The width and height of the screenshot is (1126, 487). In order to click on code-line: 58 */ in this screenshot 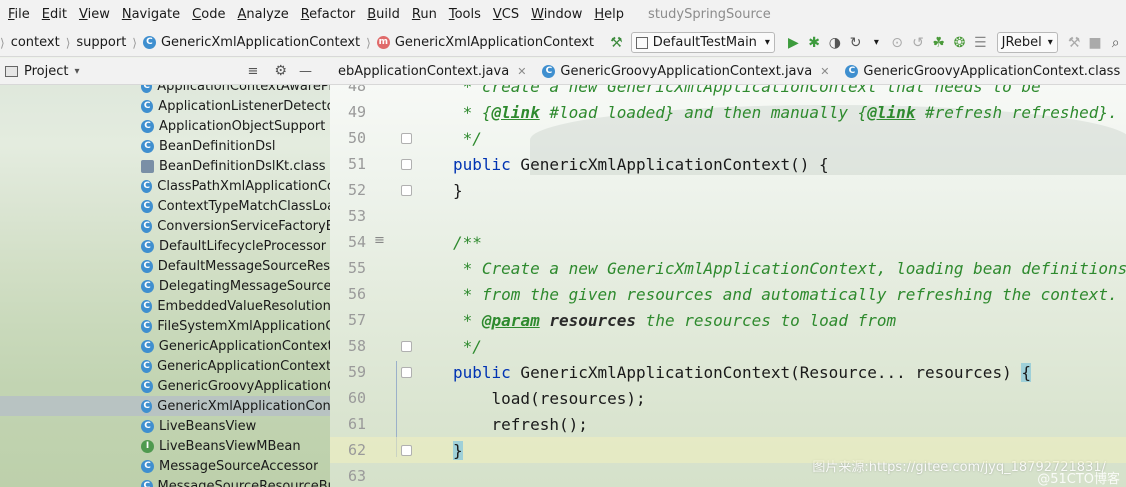, I will do `click(728, 346)`.